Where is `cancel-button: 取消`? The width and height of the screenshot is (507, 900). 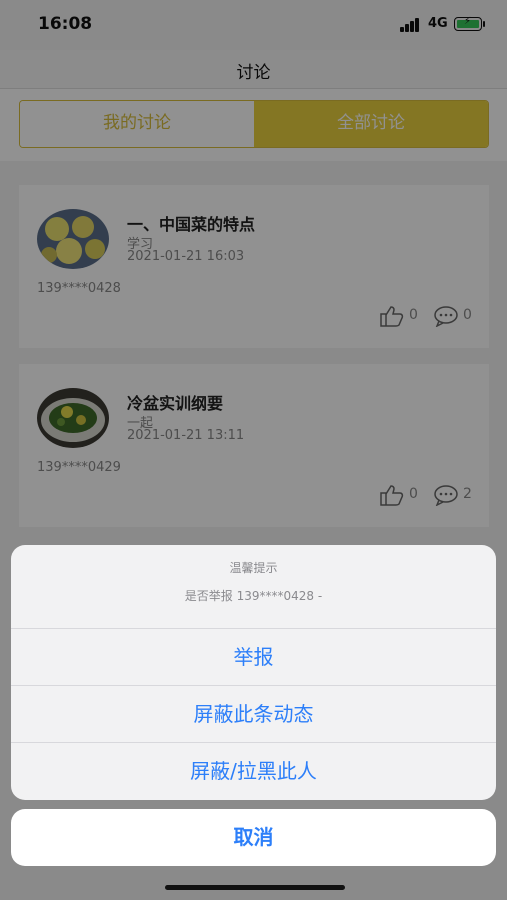
cancel-button: 取消 is located at coordinates (253, 837).